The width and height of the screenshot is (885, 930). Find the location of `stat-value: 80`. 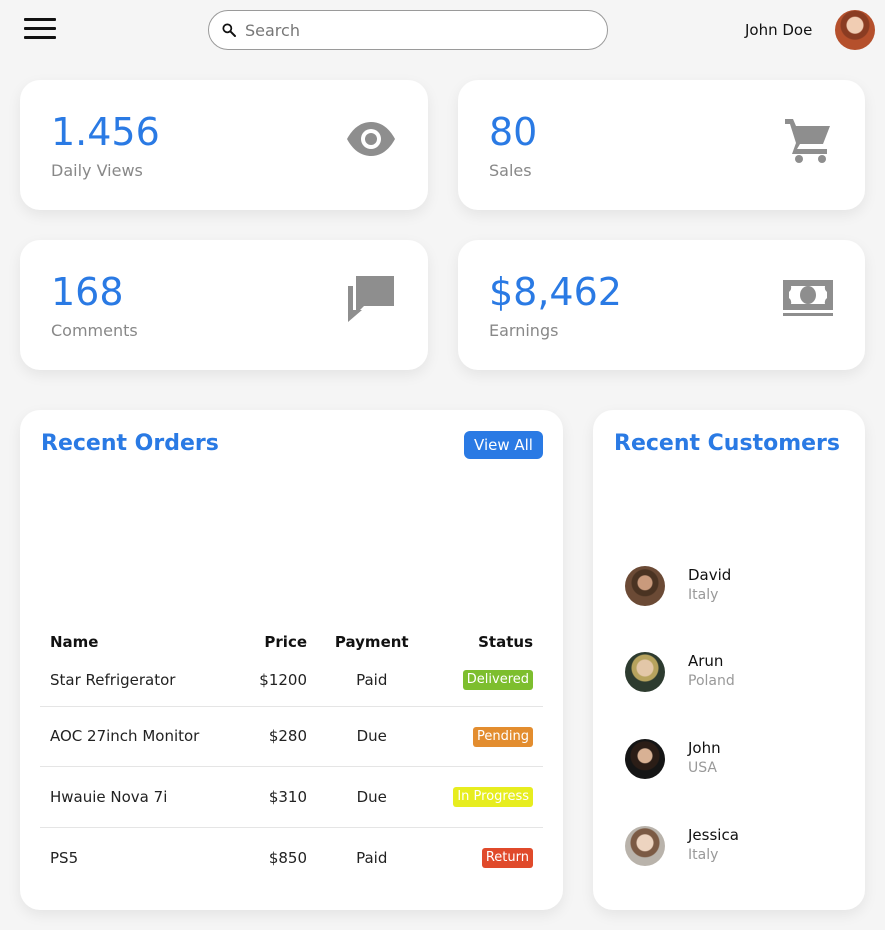

stat-value: 80 is located at coordinates (513, 132).